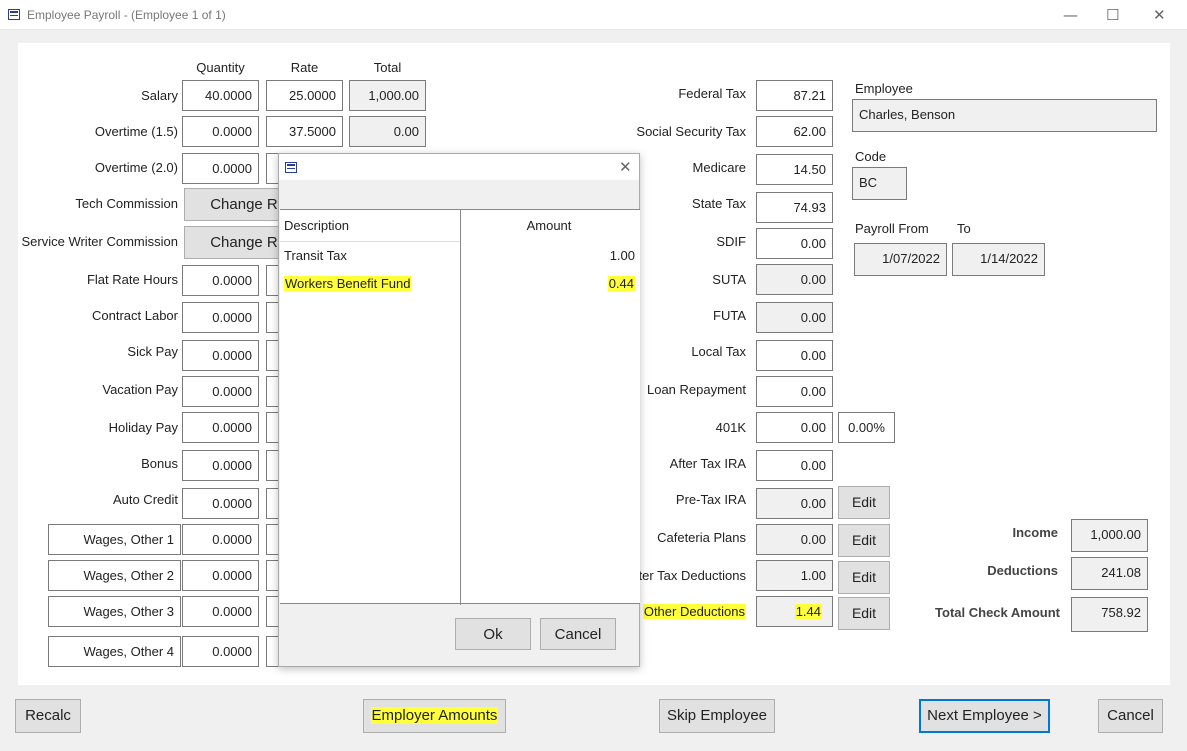 This screenshot has width=1187, height=751. I want to click on wages-other-4-name-field: Wages, Other 4, so click(114, 651).